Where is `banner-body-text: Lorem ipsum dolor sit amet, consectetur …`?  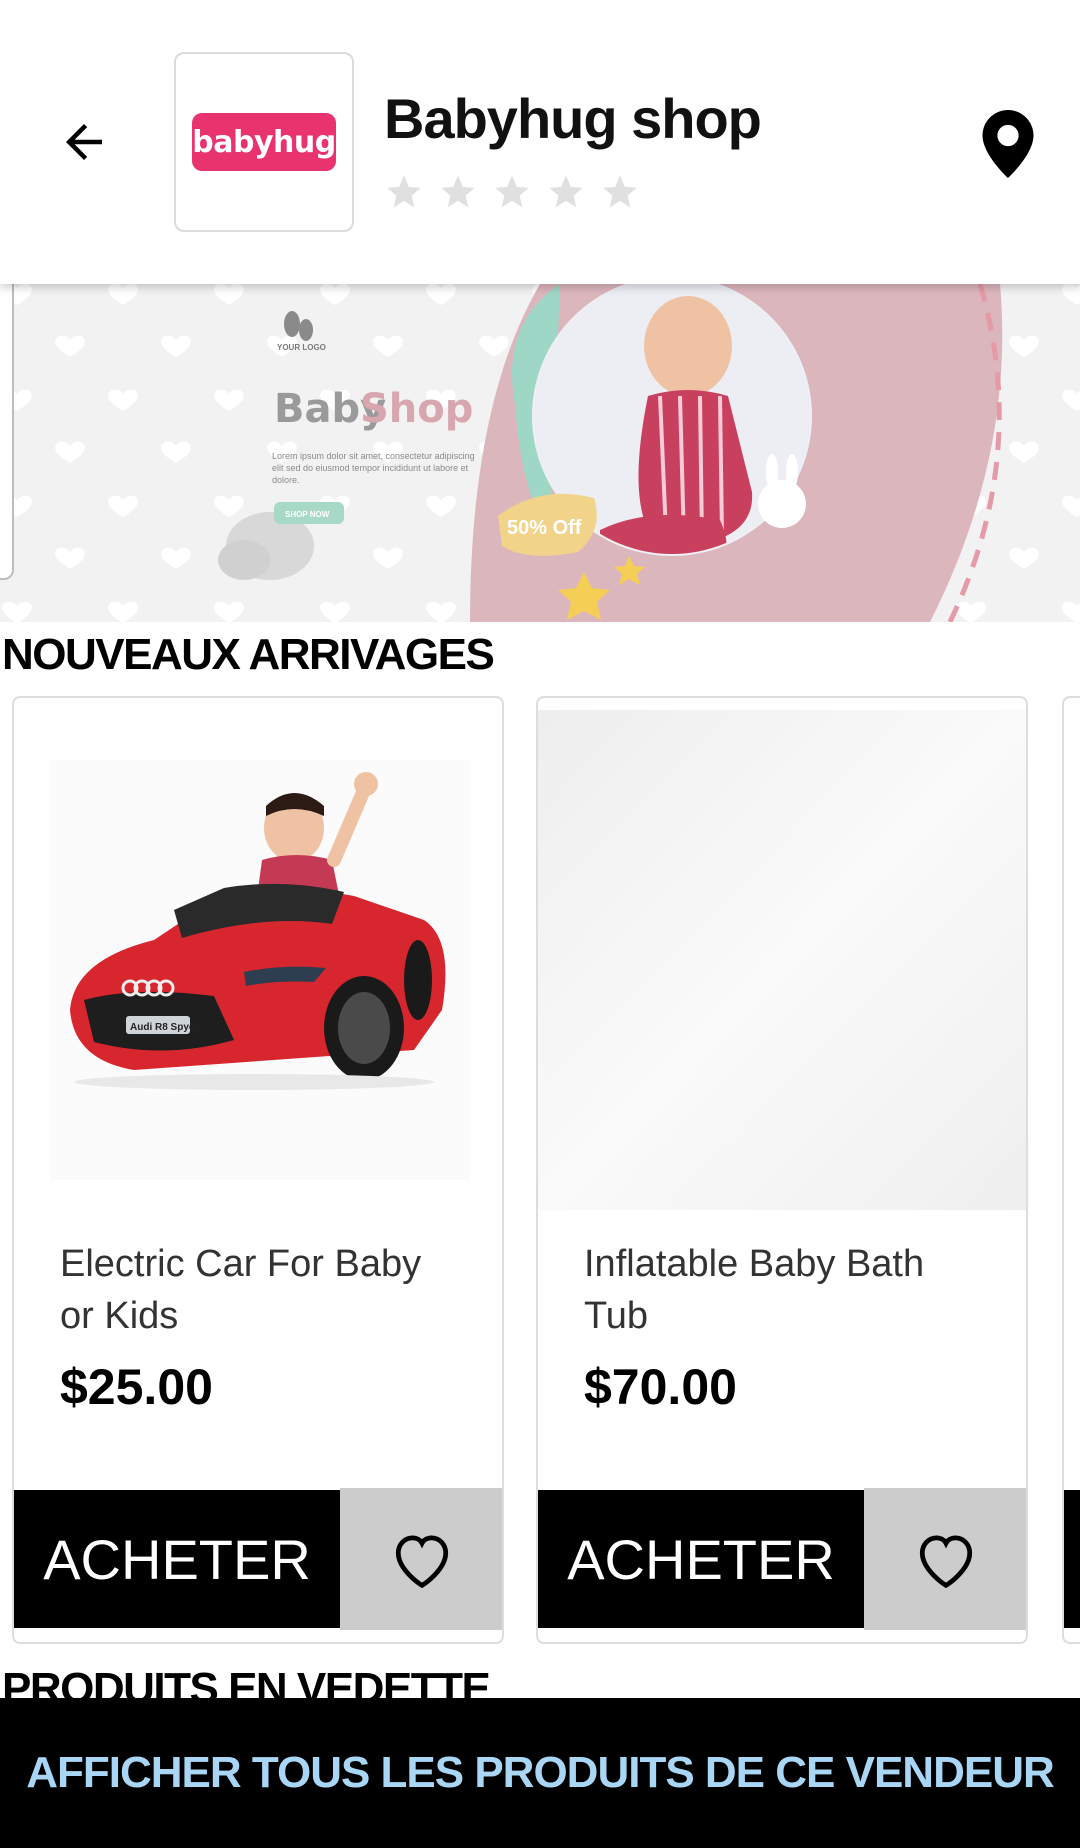
banner-body-text: Lorem ipsum dolor sit amet, consectetur … is located at coordinates (373, 468).